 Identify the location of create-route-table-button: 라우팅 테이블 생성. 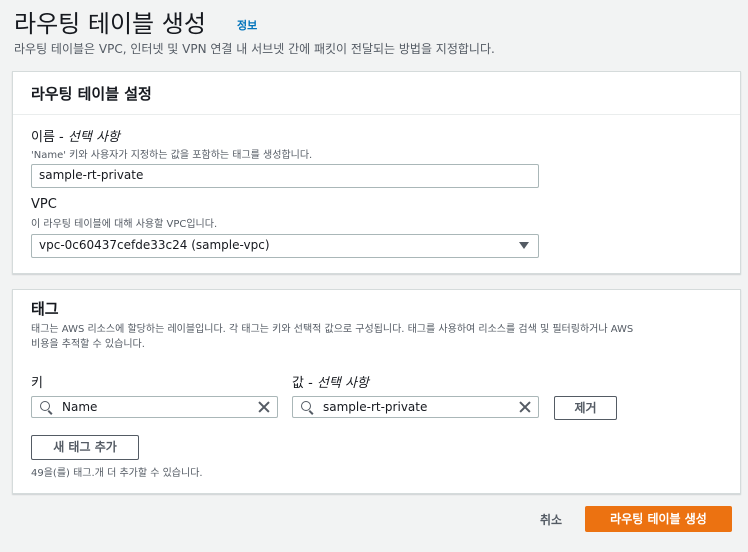
(658, 519).